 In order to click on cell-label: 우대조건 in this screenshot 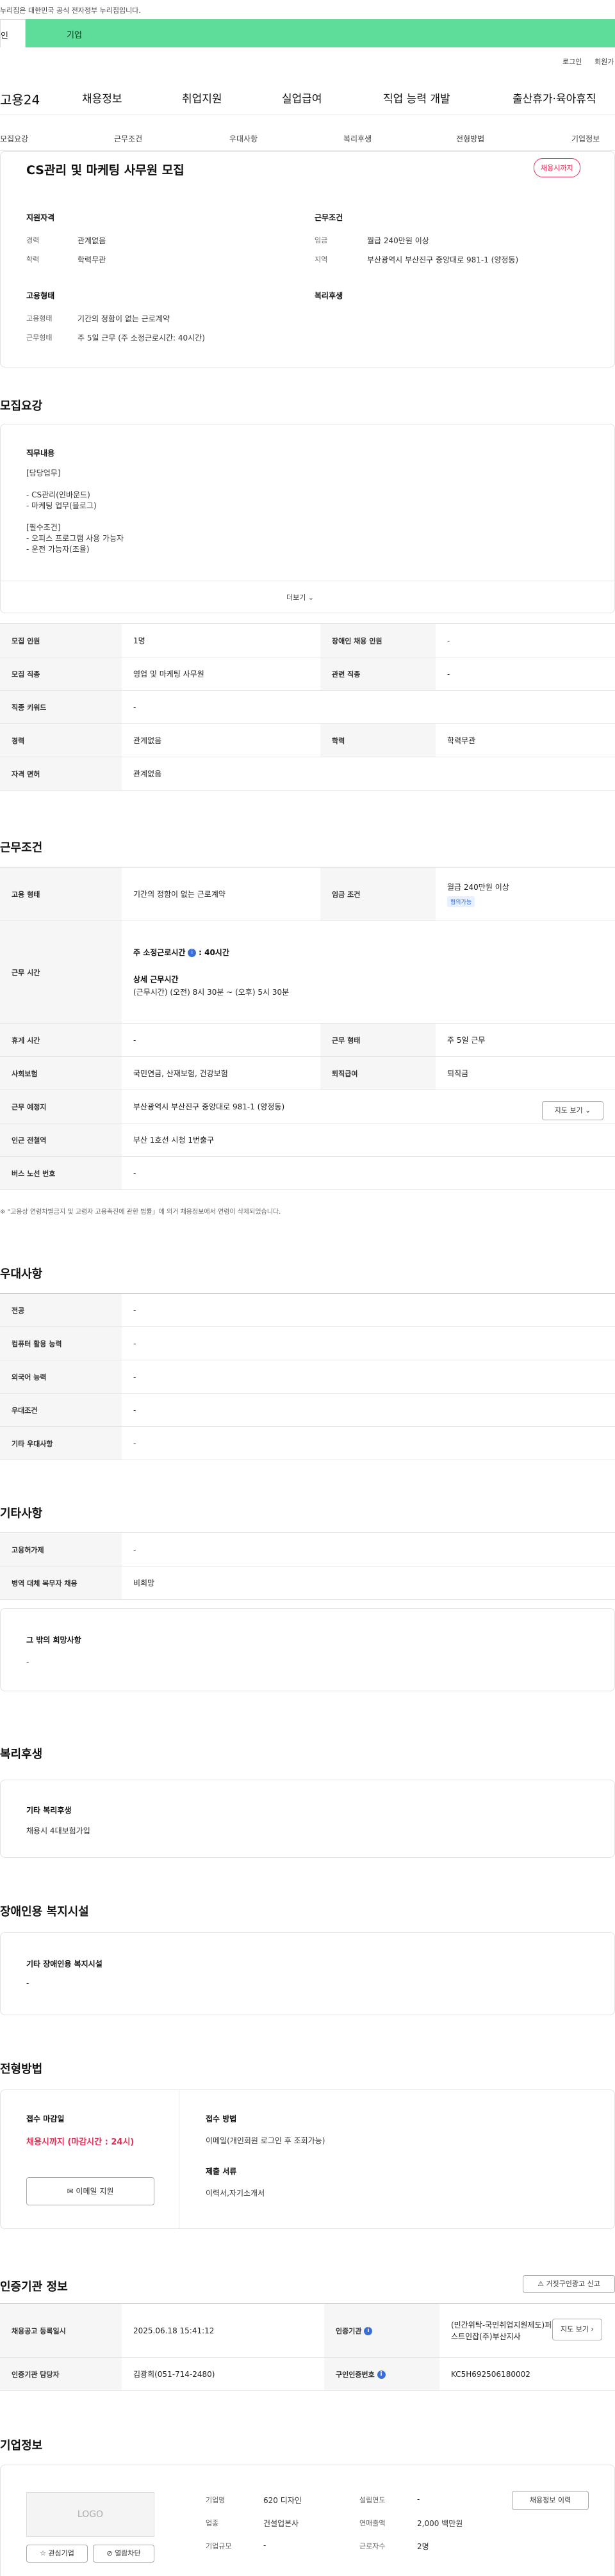, I will do `click(61, 1410)`.